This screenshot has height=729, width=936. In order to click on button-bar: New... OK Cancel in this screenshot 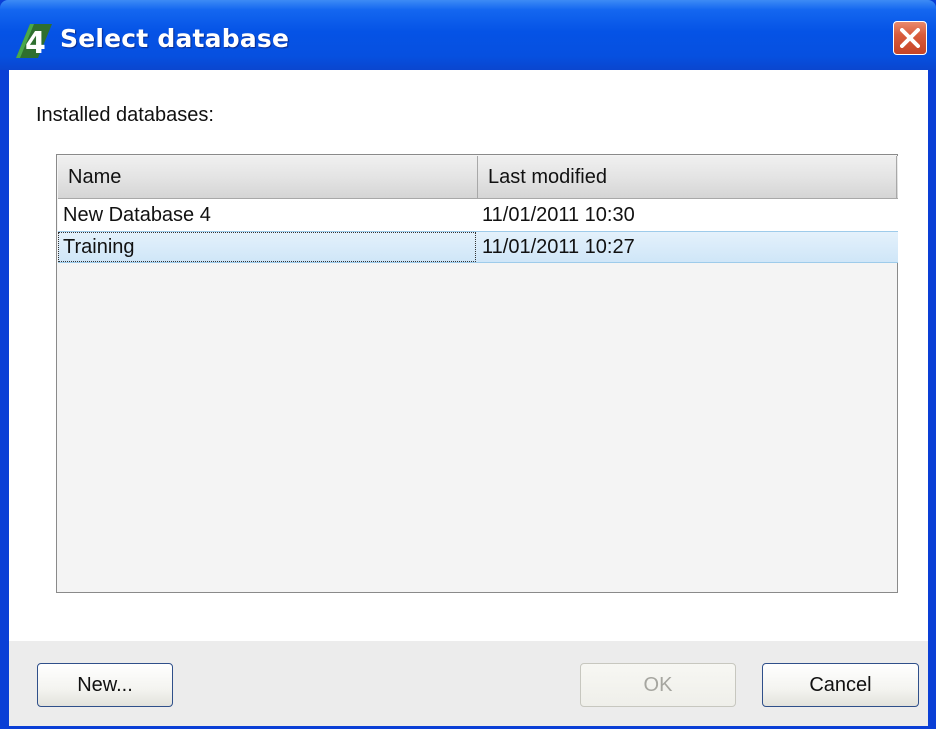, I will do `click(468, 683)`.